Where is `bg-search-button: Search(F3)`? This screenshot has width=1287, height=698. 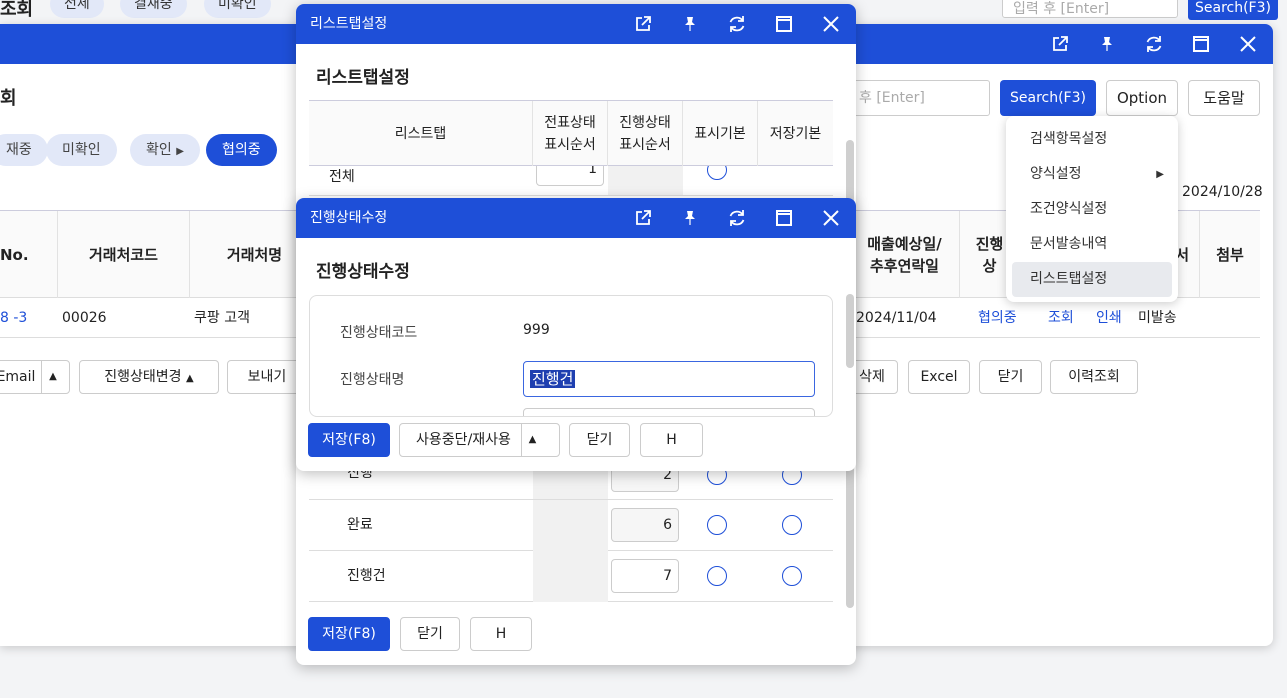 bg-search-button: Search(F3) is located at coordinates (1233, 10).